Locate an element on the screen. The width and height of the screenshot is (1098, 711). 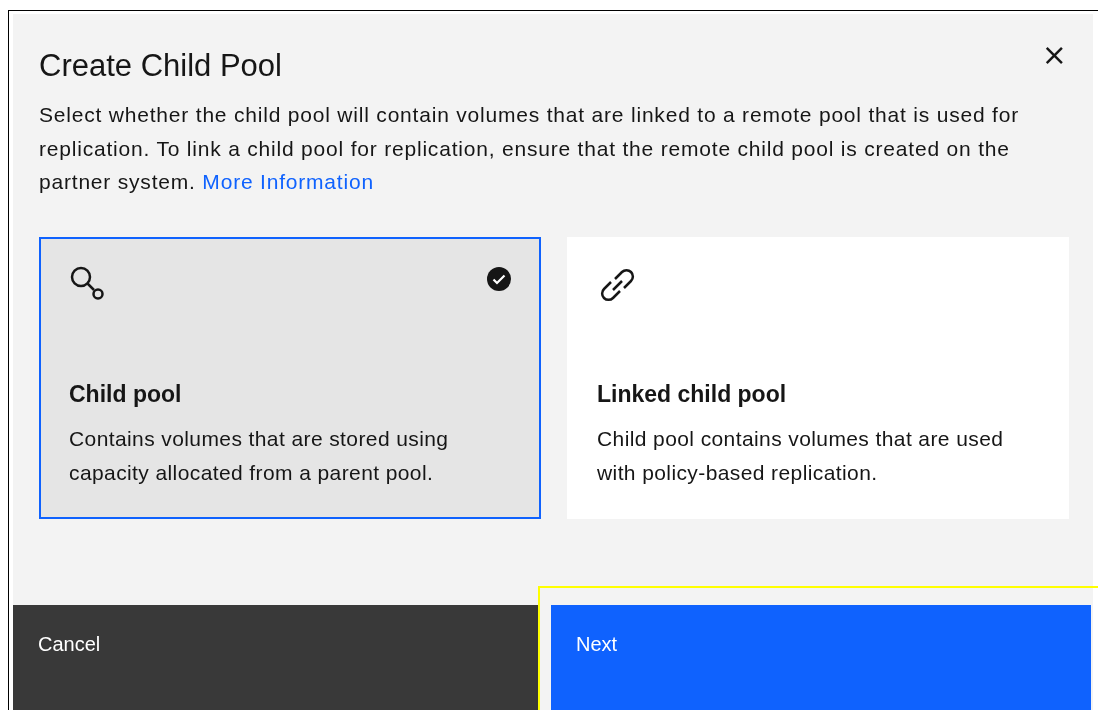
option-description: Child pool contains volumes that are used with policy-based replication. is located at coordinates (801, 455).